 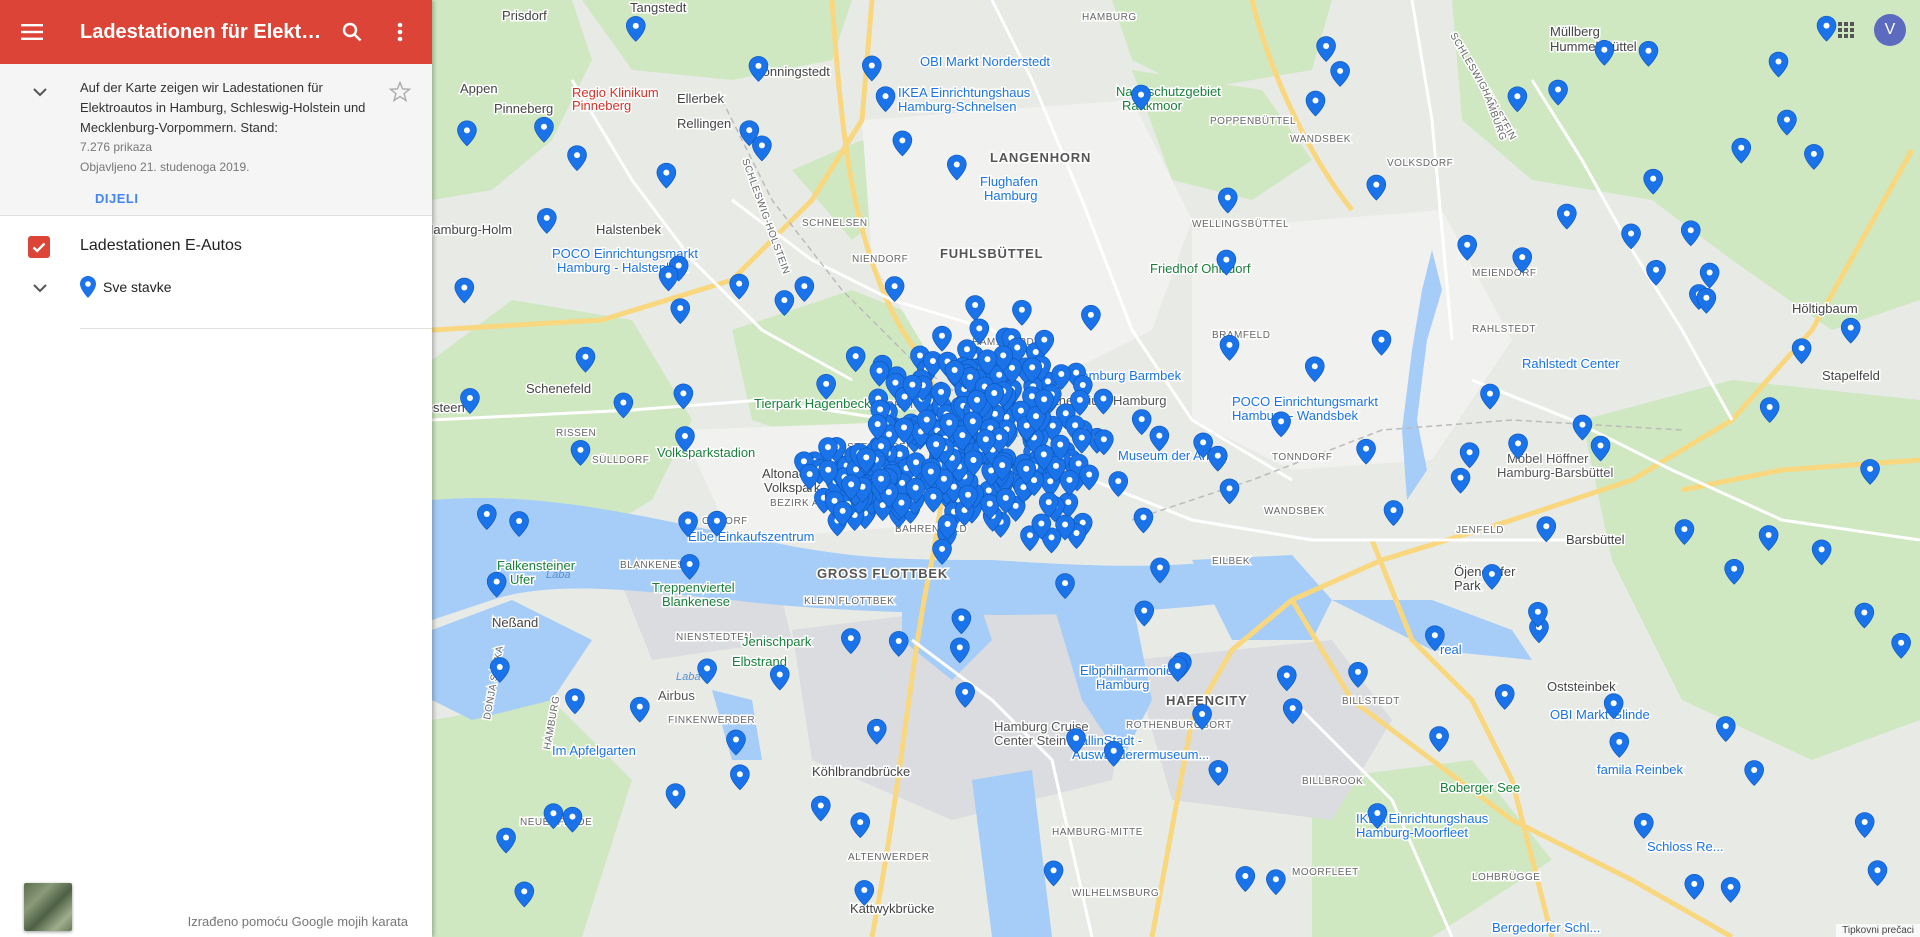 I want to click on svg-text: Flughafen, so click(x=1009, y=181).